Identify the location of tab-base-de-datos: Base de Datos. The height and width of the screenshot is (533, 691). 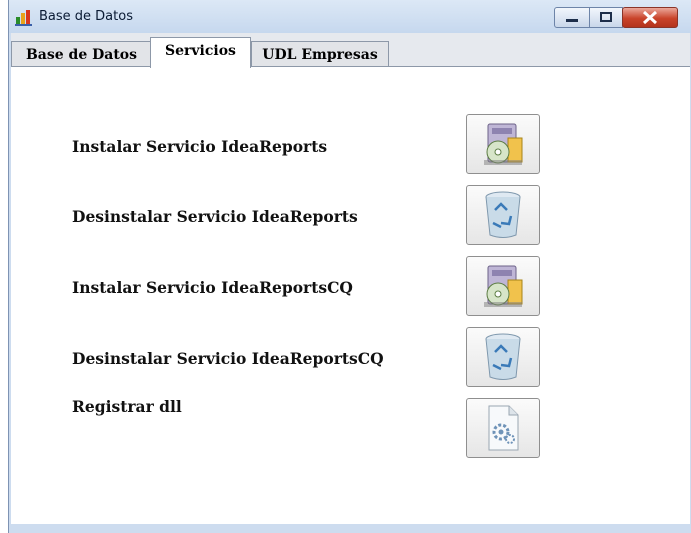
(81, 54).